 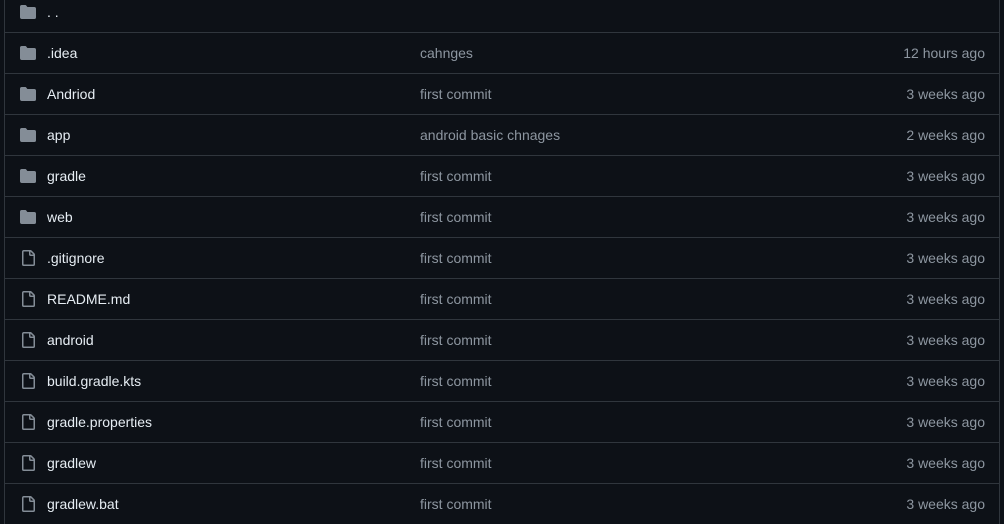 I want to click on file-row: gradlew first commit 3 weeks ago, so click(x=502, y=462).